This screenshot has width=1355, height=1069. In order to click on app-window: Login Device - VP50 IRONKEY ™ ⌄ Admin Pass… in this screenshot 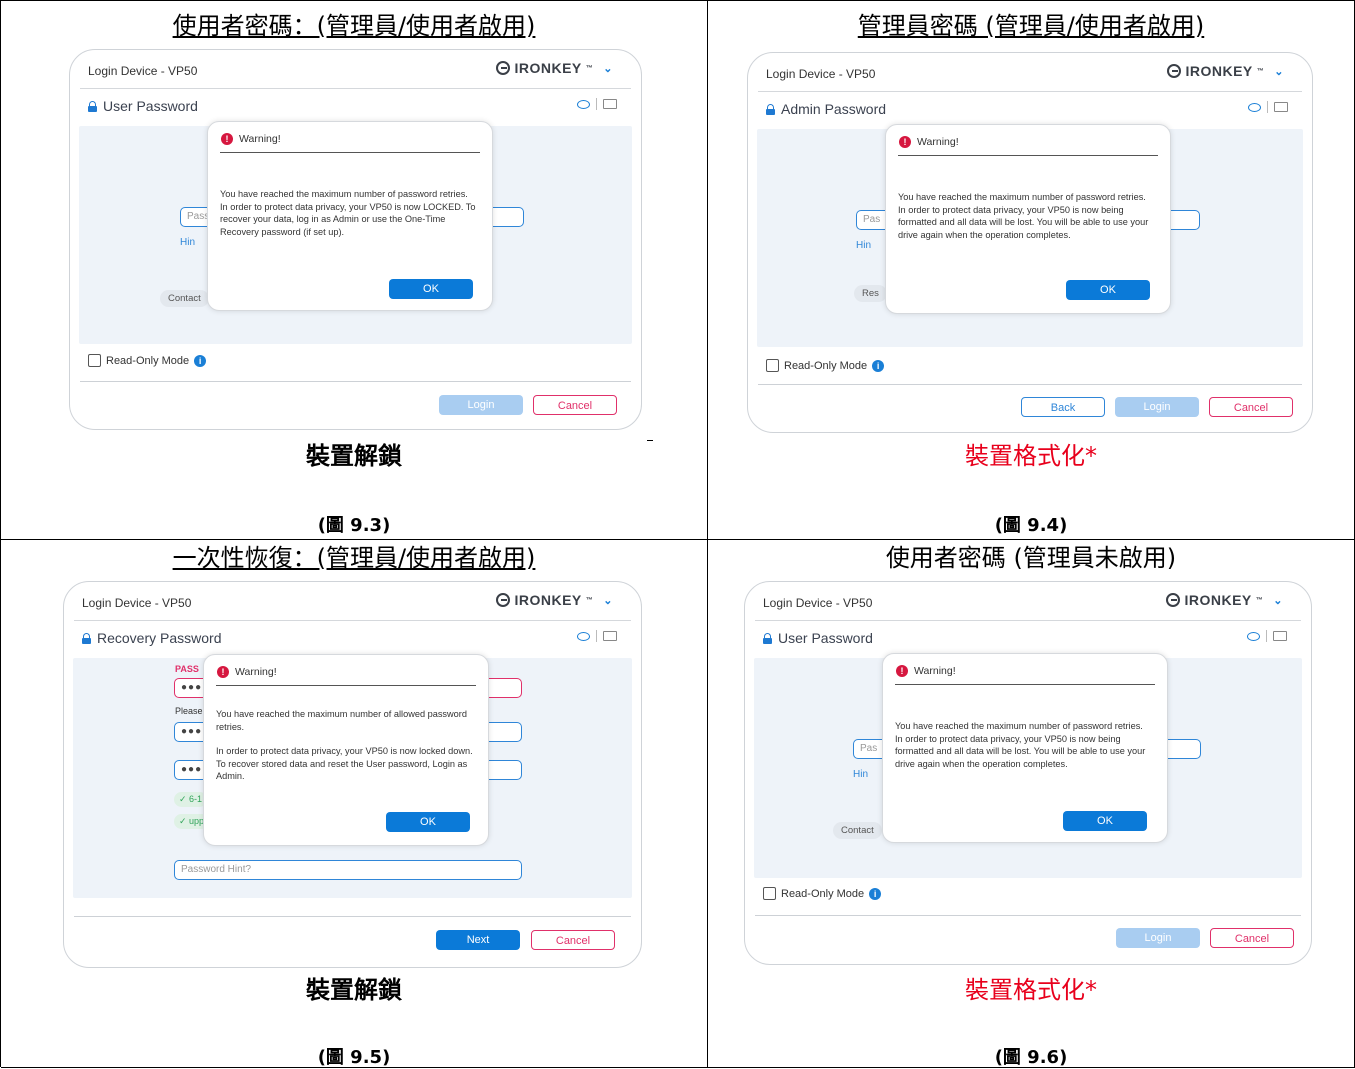, I will do `click(1030, 242)`.